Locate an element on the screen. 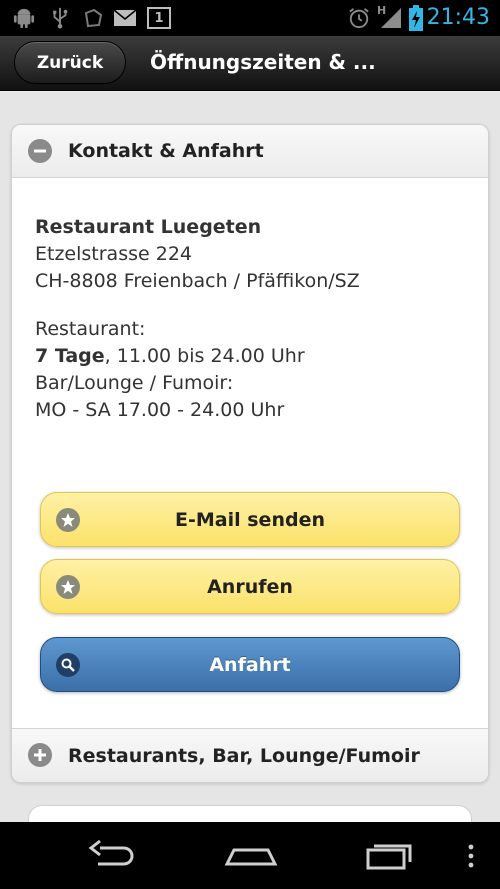 This screenshot has width=500, height=889. usb-icon is located at coordinates (60, 18).